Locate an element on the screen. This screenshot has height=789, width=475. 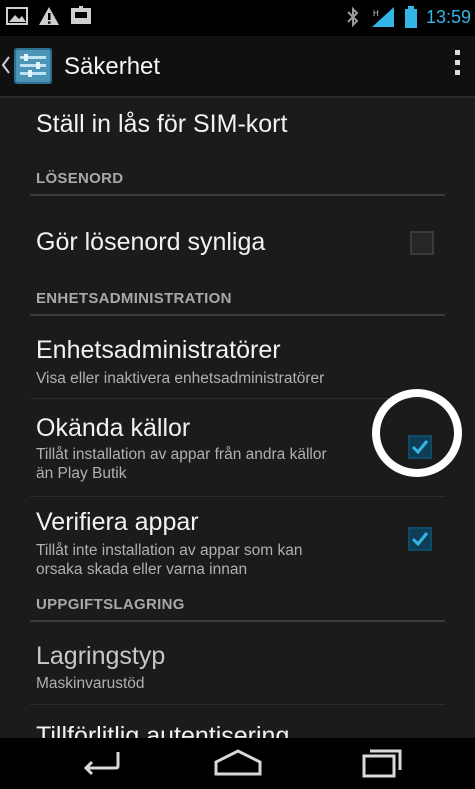
settings-app-icon is located at coordinates (33, 66).